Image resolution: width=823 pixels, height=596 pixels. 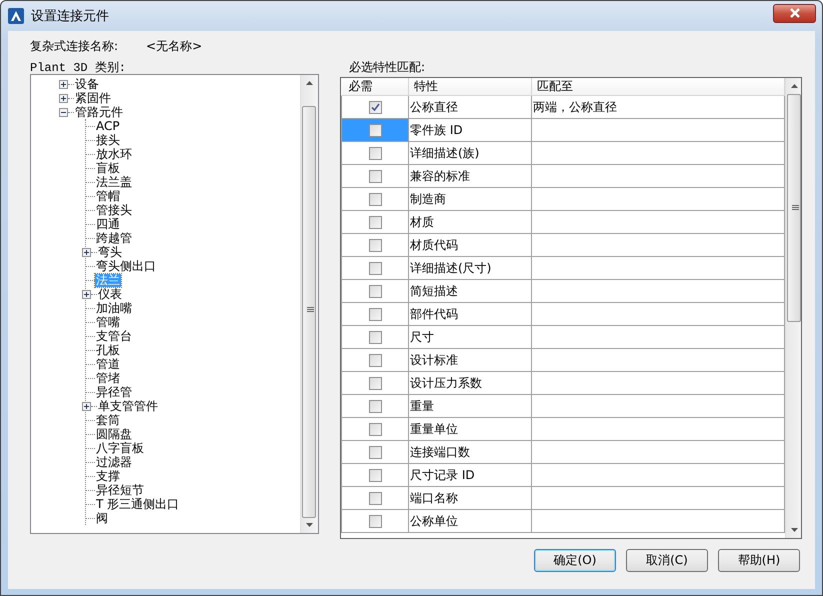 What do you see at coordinates (137, 504) in the screenshot?
I see `tree-item: T 形三通侧出口` at bounding box center [137, 504].